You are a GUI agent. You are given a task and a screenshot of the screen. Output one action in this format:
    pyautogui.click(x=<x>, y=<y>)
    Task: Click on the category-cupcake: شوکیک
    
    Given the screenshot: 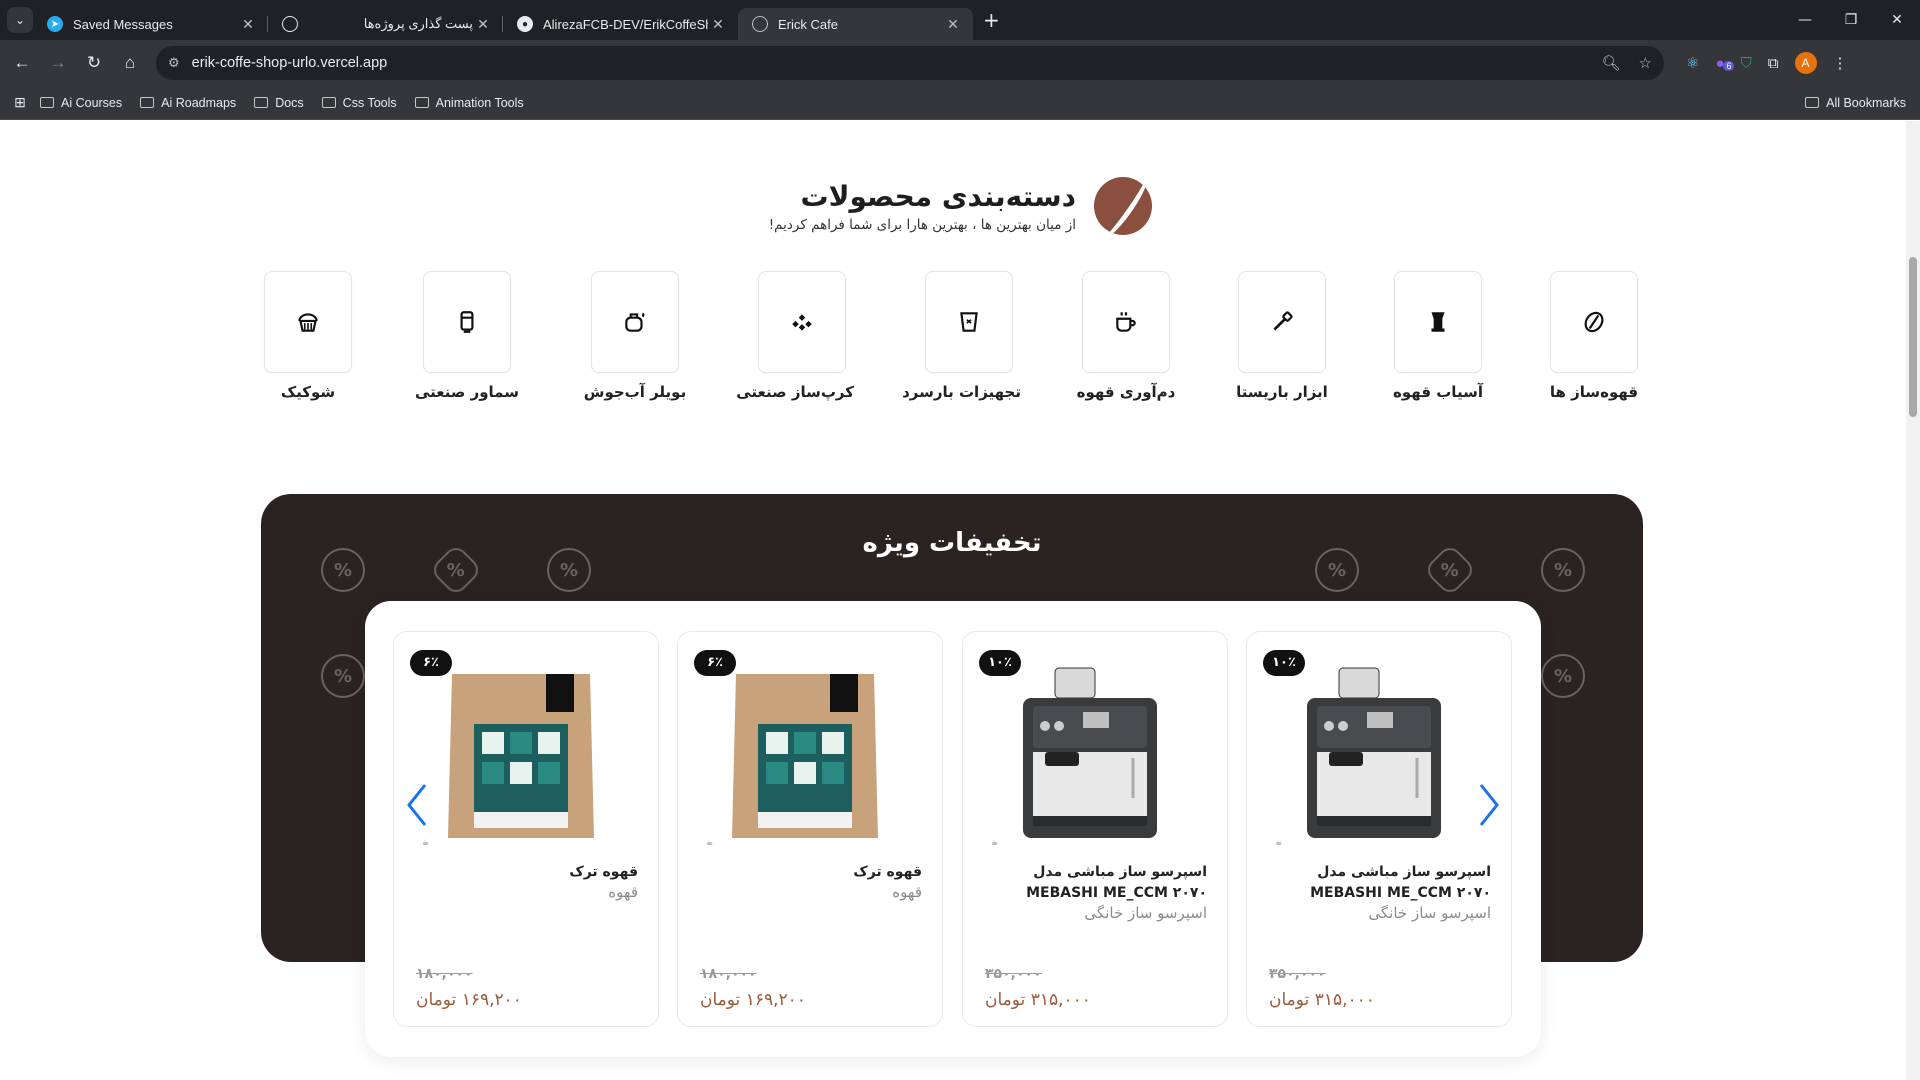 What is the action you would take?
    pyautogui.click(x=308, y=336)
    